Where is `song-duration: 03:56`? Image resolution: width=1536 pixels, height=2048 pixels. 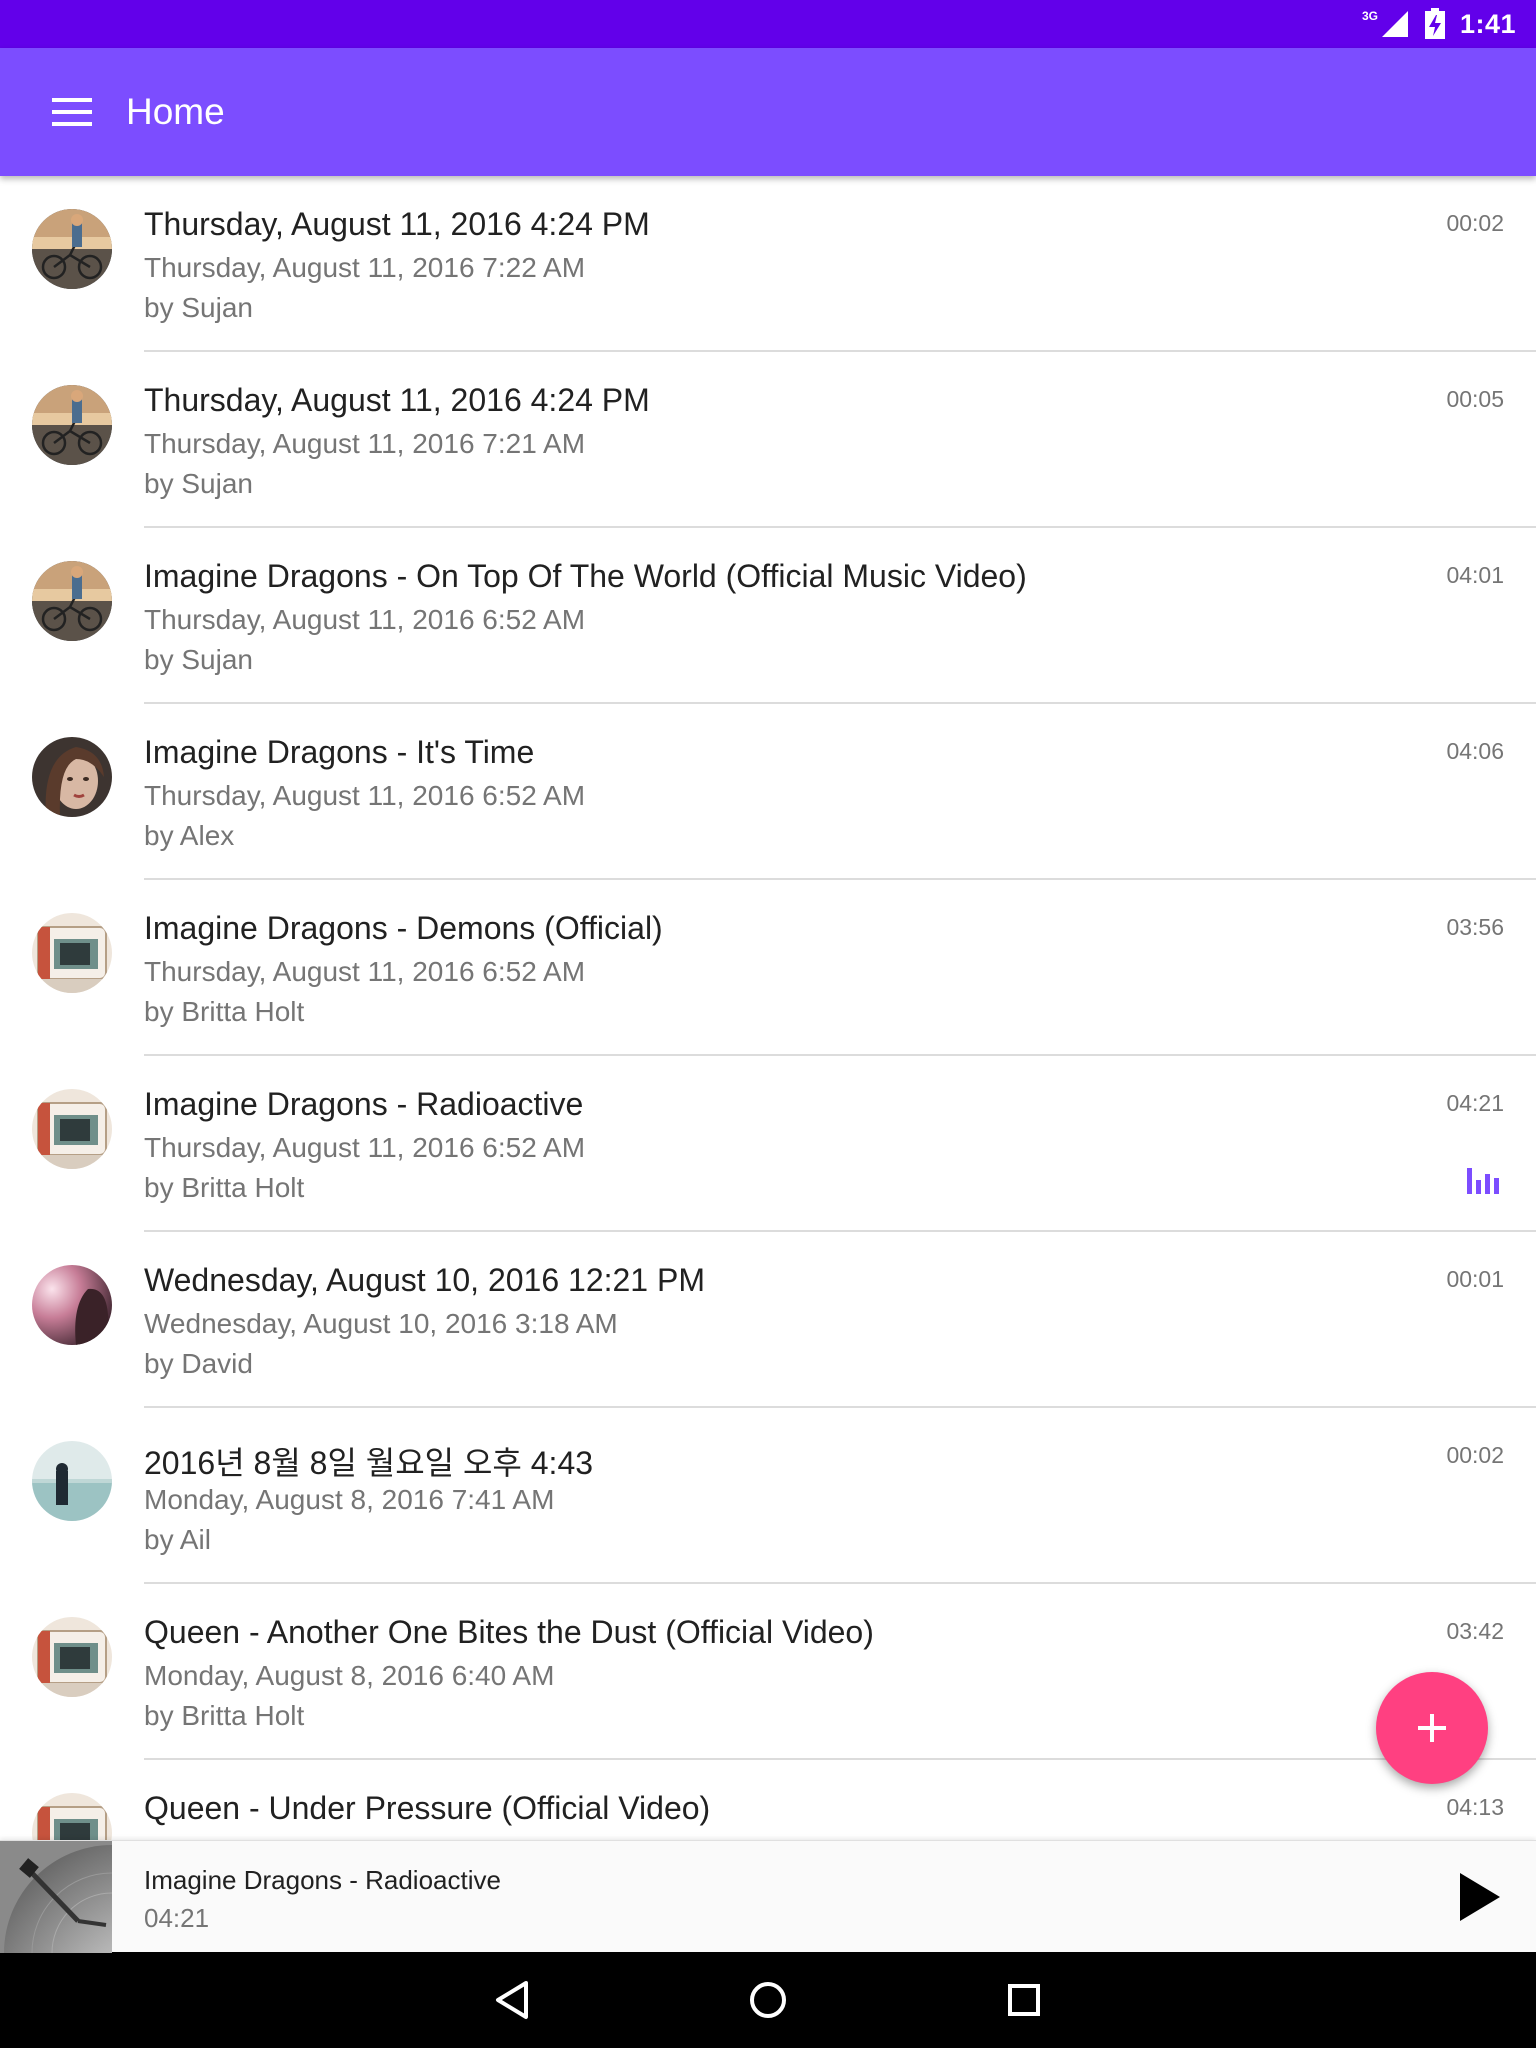 song-duration: 03:56 is located at coordinates (1475, 927).